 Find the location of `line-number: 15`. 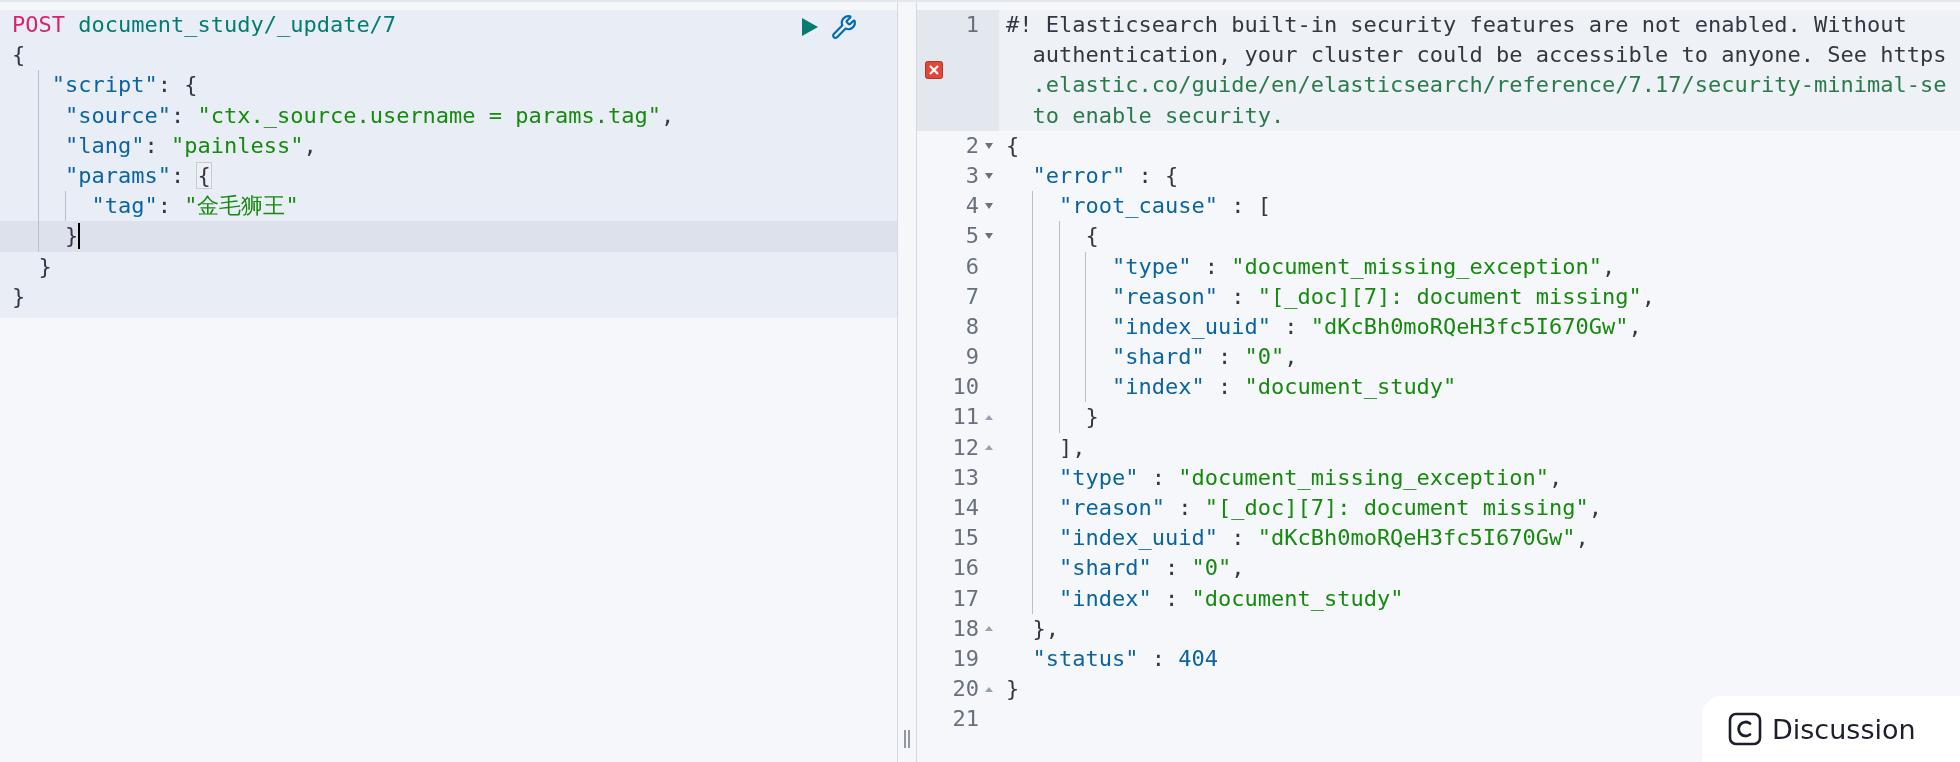

line-number: 15 is located at coordinates (965, 538).